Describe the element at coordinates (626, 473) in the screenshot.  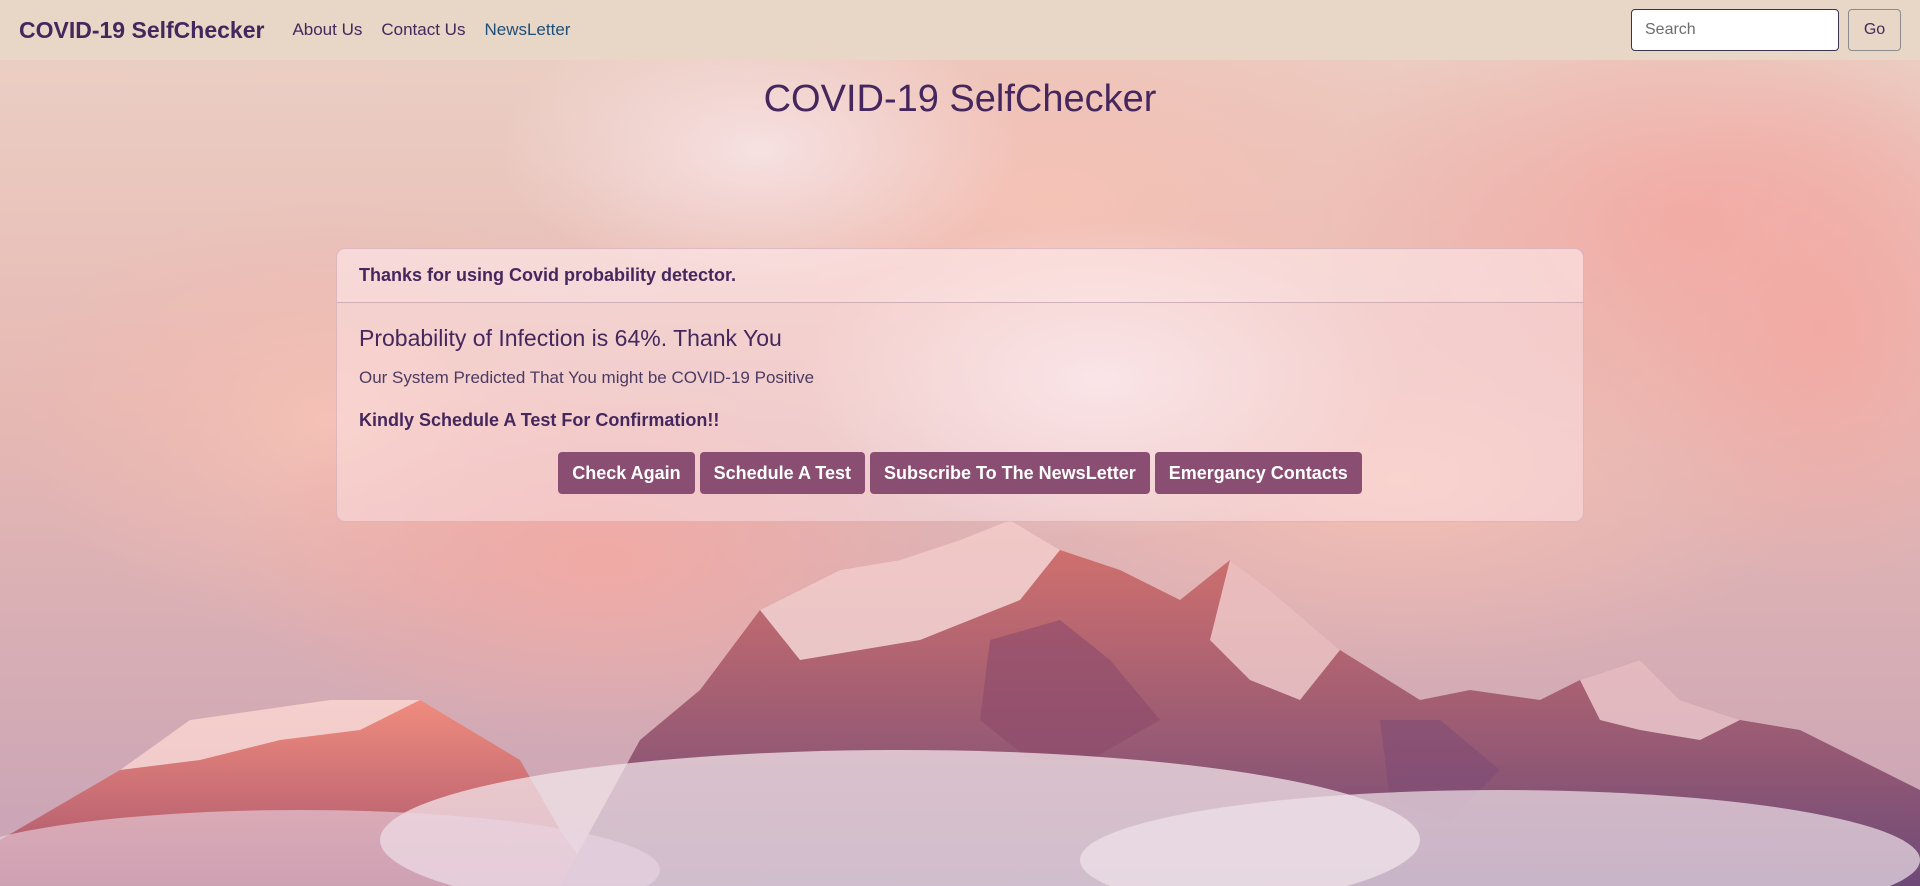
I see `check-again-button: Check Again` at that location.